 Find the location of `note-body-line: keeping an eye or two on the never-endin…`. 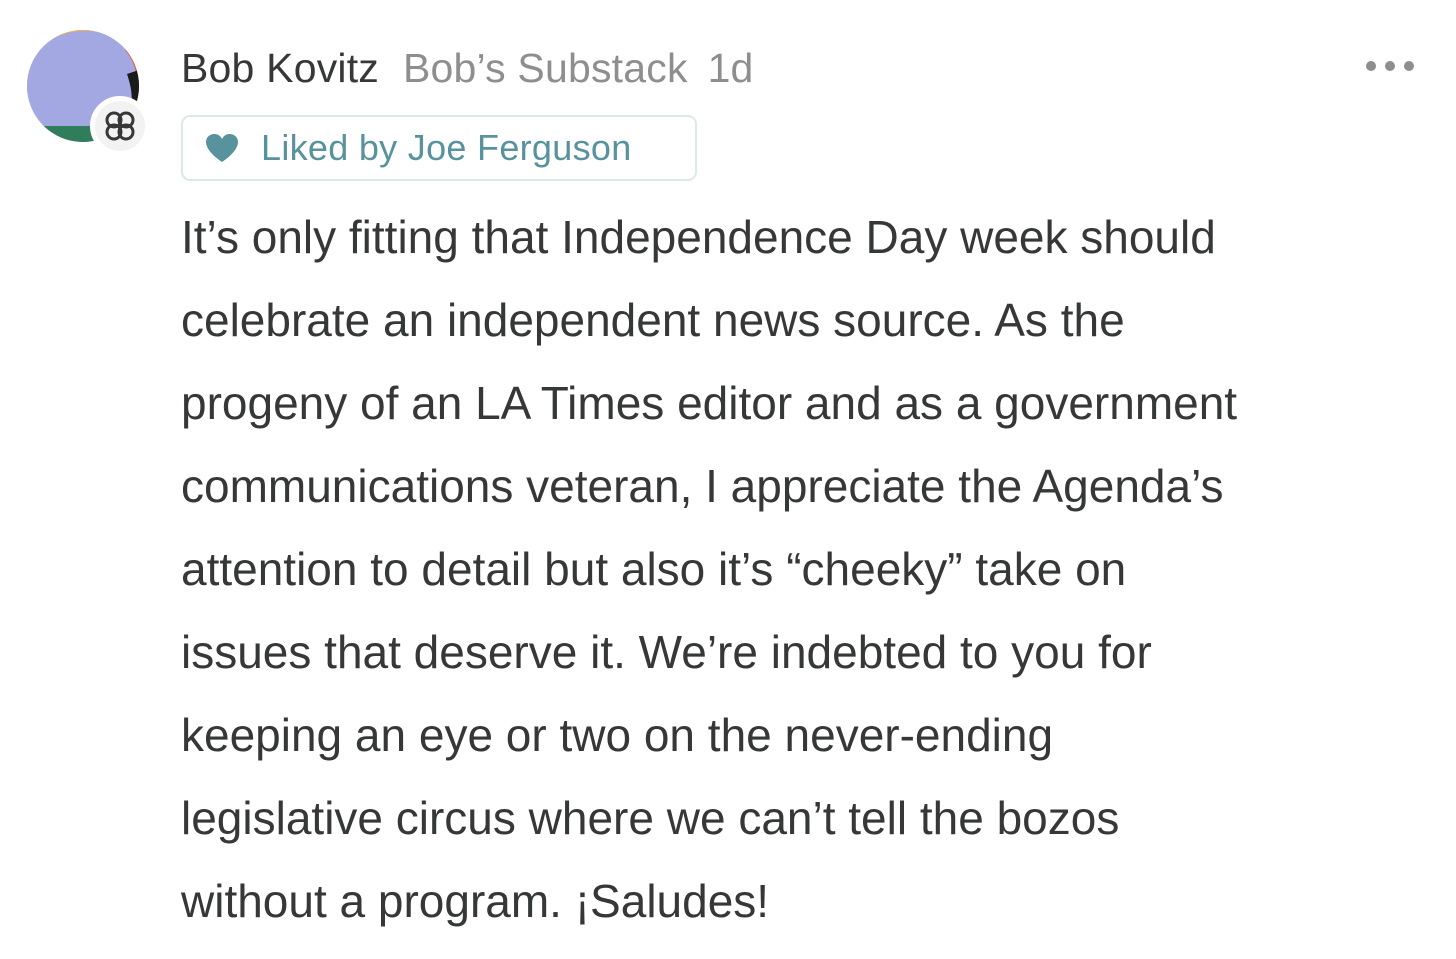

note-body-line: keeping an eye or two on the never-endin… is located at coordinates (617, 735).